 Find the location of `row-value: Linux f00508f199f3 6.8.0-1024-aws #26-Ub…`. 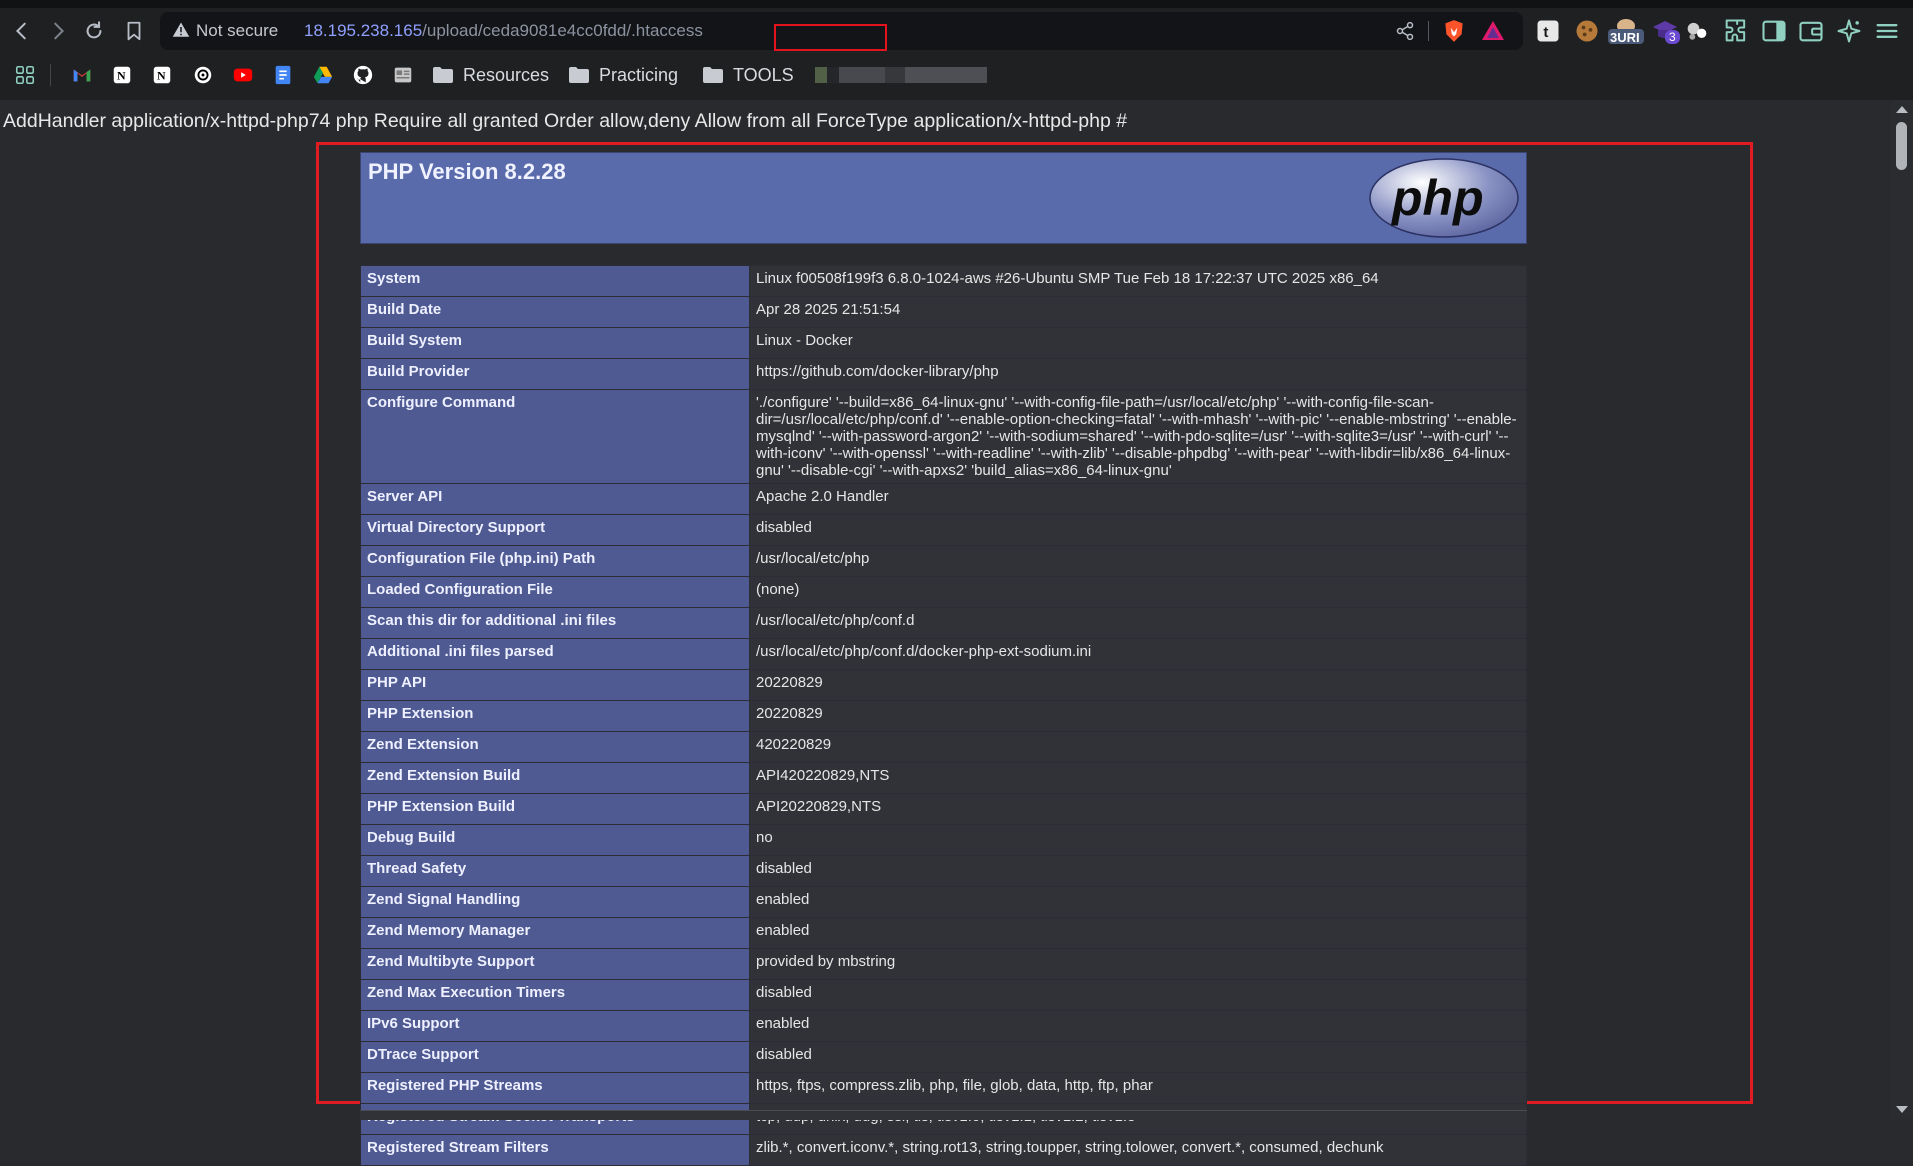

row-value: Linux f00508f199f3 6.8.0-1024-aws #26-Ub… is located at coordinates (1138, 281).